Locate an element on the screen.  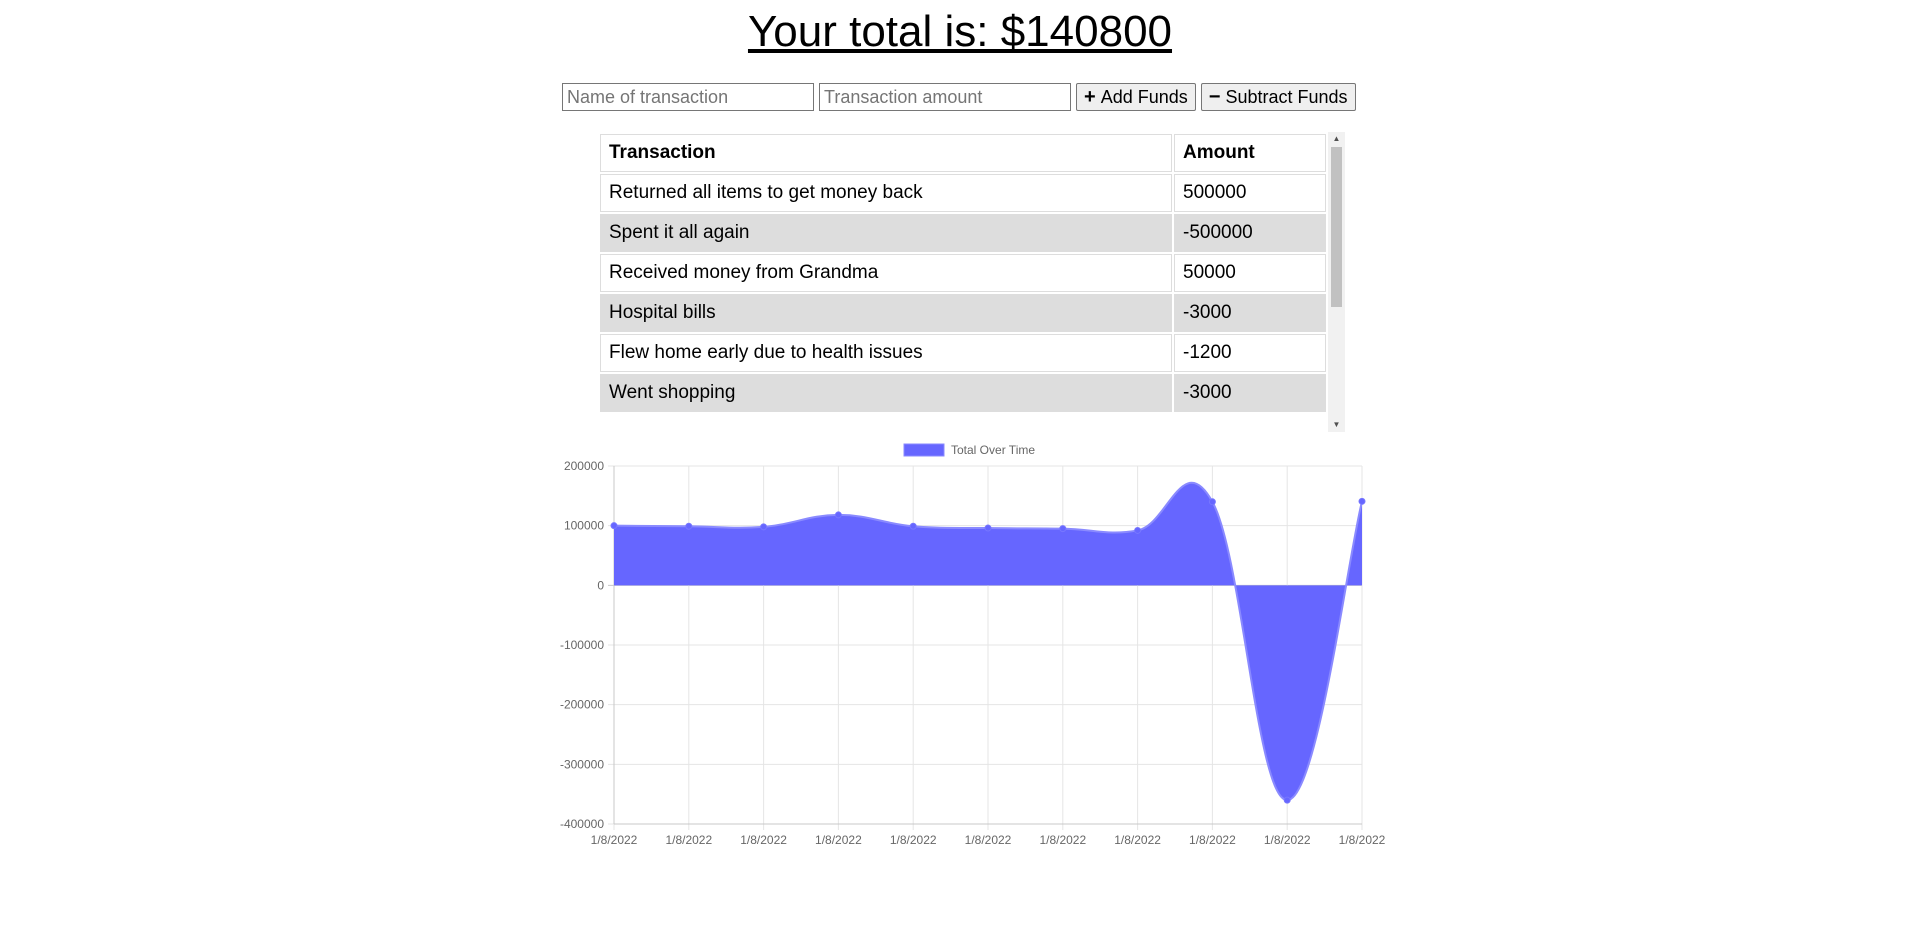
scroll-up-icon: ▲ is located at coordinates (1336, 139).